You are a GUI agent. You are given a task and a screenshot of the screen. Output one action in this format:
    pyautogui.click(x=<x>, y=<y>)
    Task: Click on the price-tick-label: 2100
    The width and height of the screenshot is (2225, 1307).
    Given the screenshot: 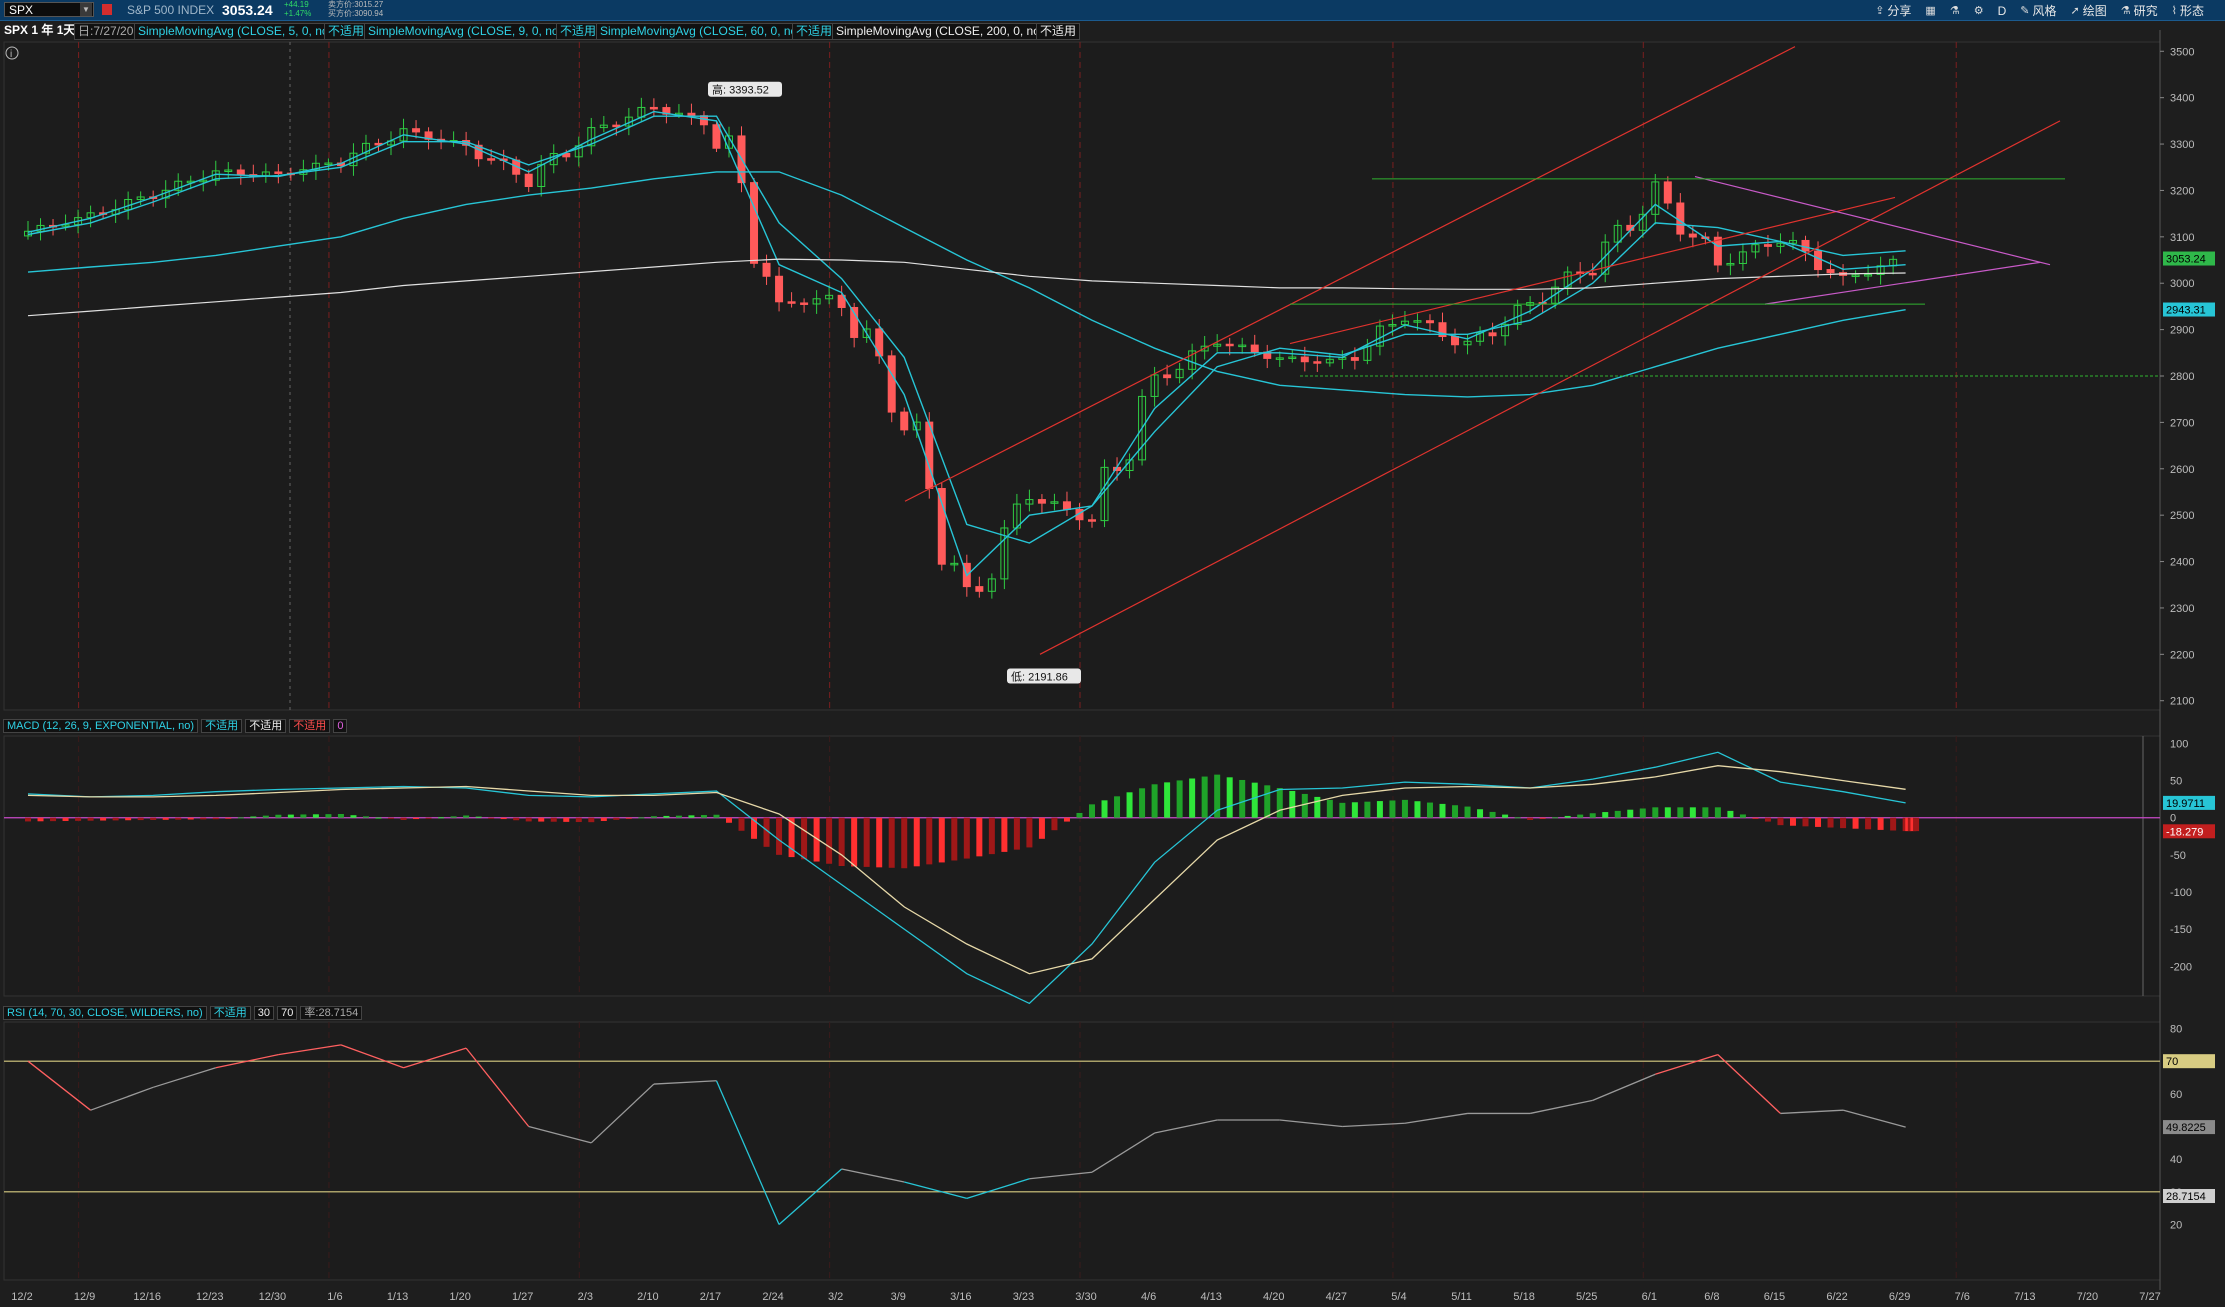 What is the action you would take?
    pyautogui.click(x=2182, y=702)
    